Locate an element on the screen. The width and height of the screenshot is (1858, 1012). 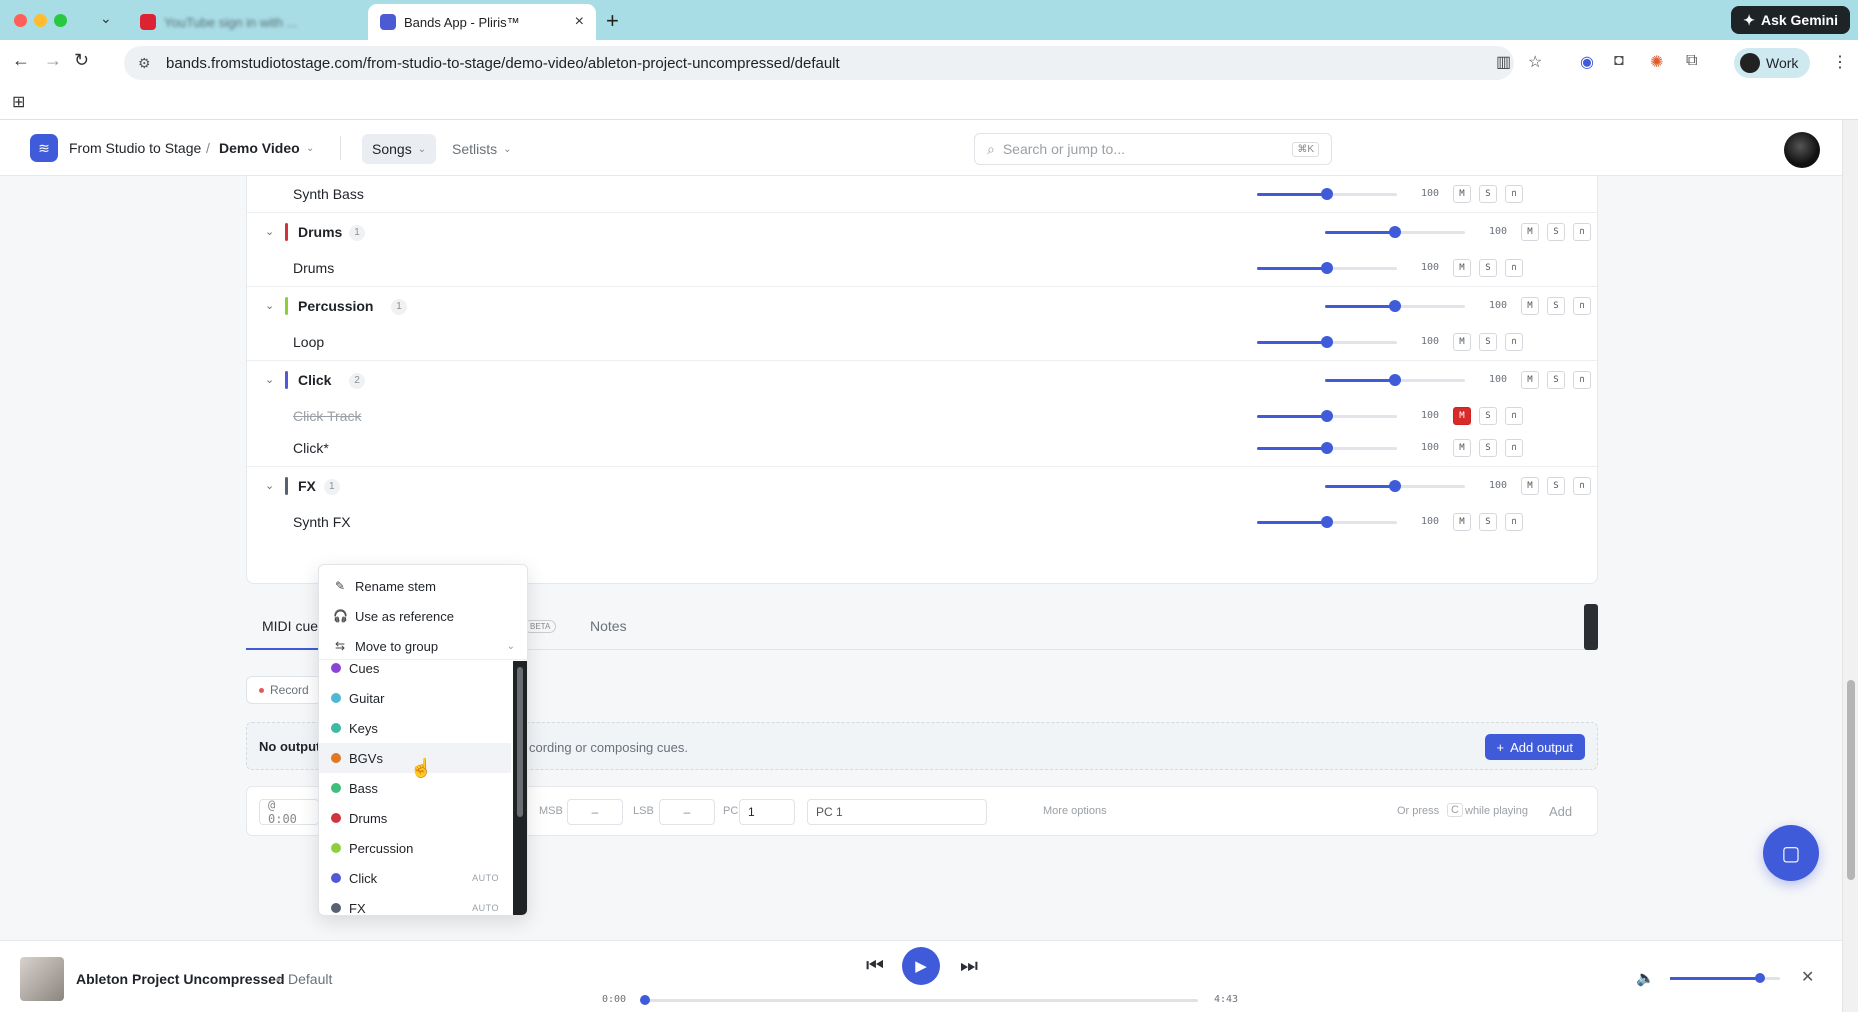
group-row: ⌄ FX 1 100 M S ∩ is located at coordinates (923, 485).